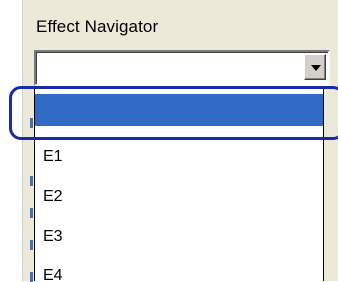  Describe the element at coordinates (179, 110) in the screenshot. I see `list-item-empty` at that location.